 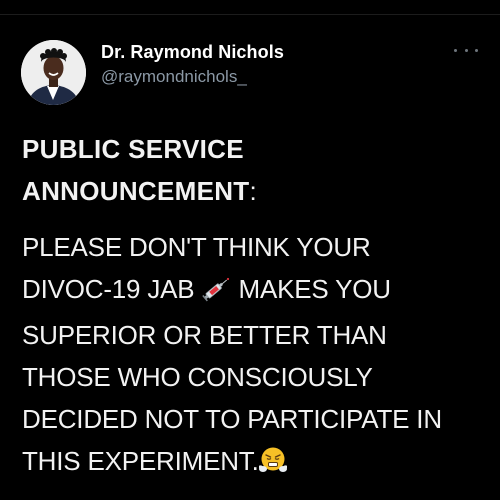 I want to click on body-line-3: SUPERIOR OR BETTER THAN, so click(x=204, y=335).